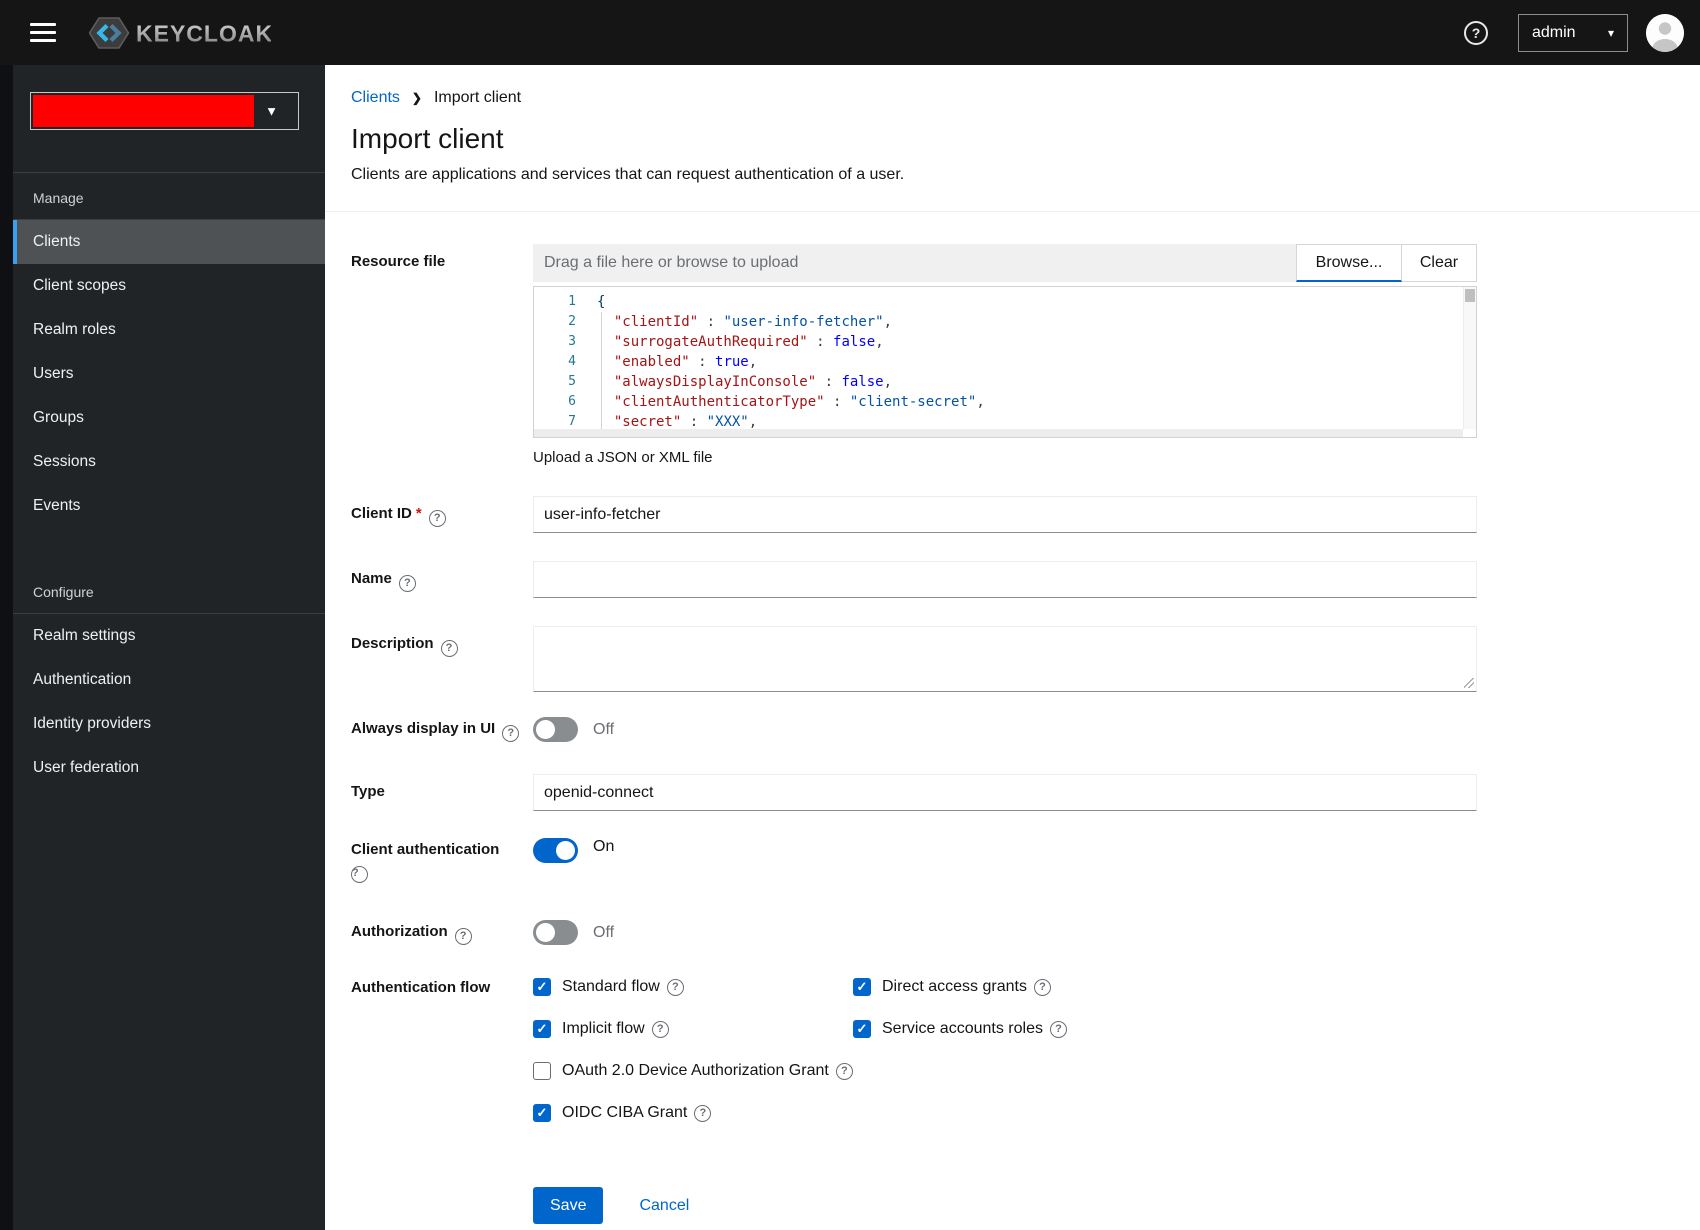  I want to click on code-line: 5 "alwaysDisplayInConsole" : false,, so click(1005, 382).